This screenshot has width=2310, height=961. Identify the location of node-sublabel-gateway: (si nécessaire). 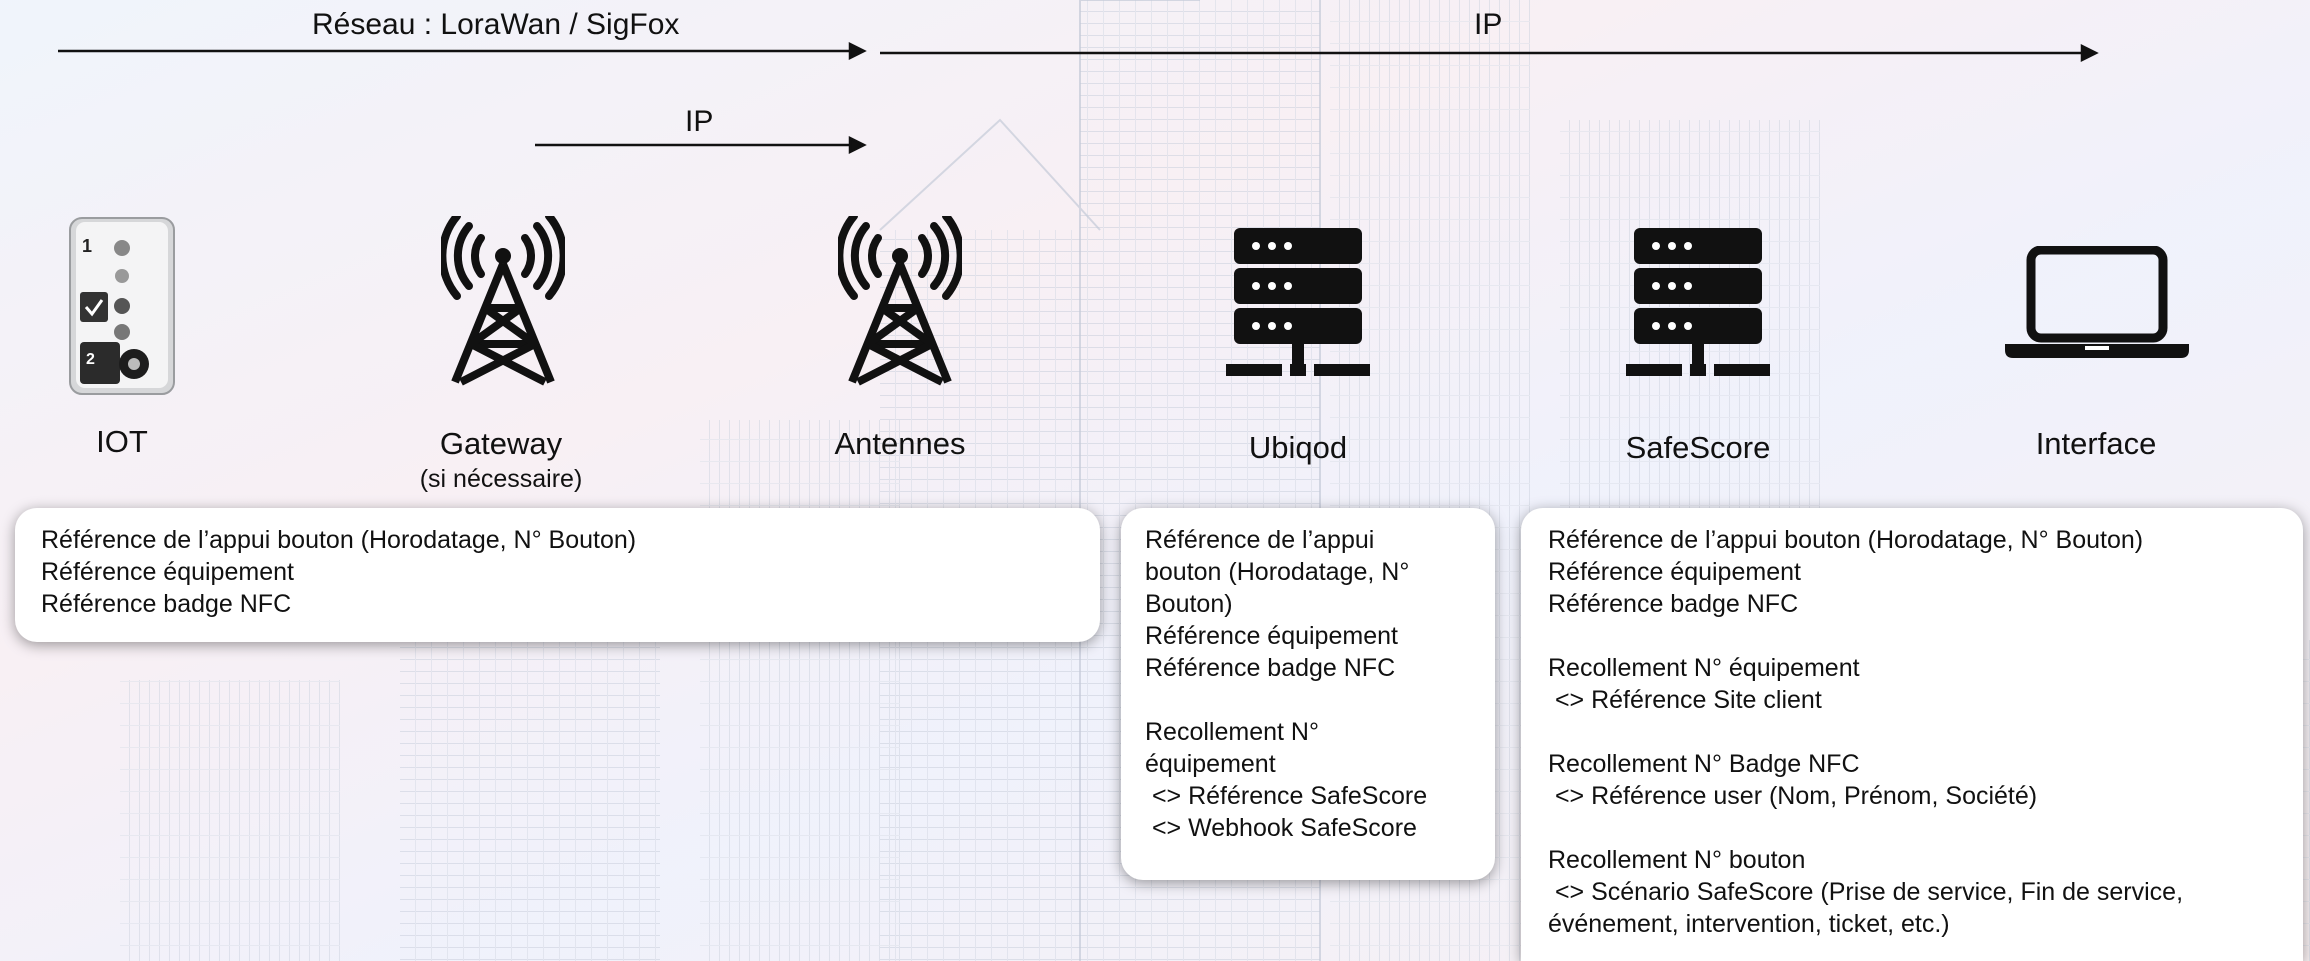
(501, 479).